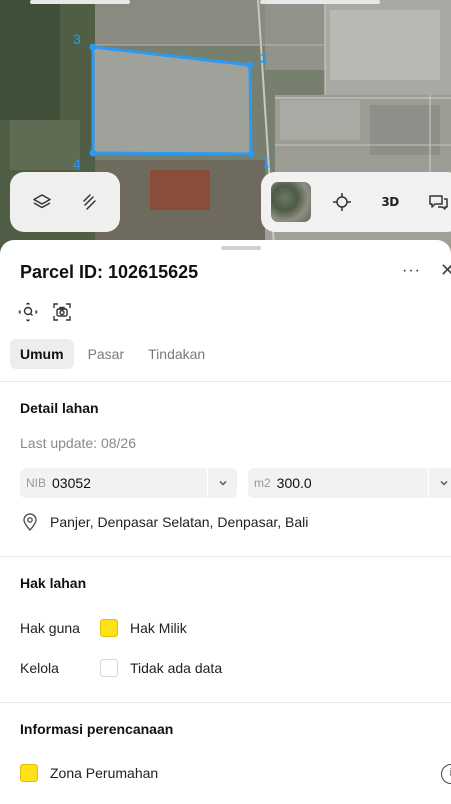 The width and height of the screenshot is (451, 804). Describe the element at coordinates (53, 583) in the screenshot. I see `section-title-rights: Hak lahan` at that location.